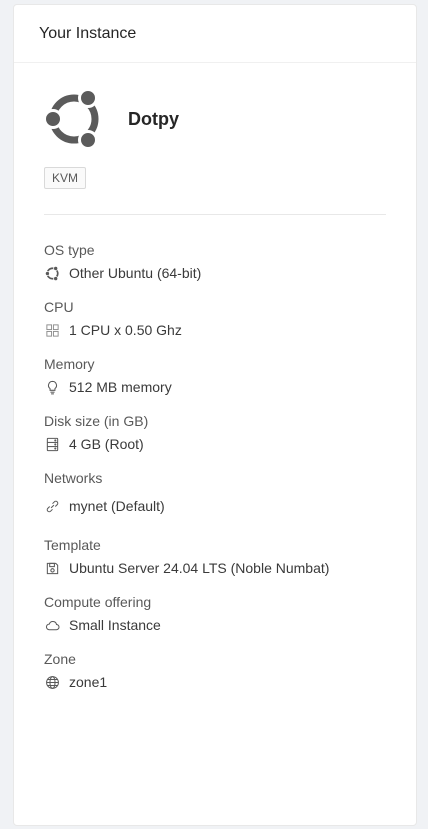 The image size is (428, 829). I want to click on detail-label: Zone, so click(60, 659).